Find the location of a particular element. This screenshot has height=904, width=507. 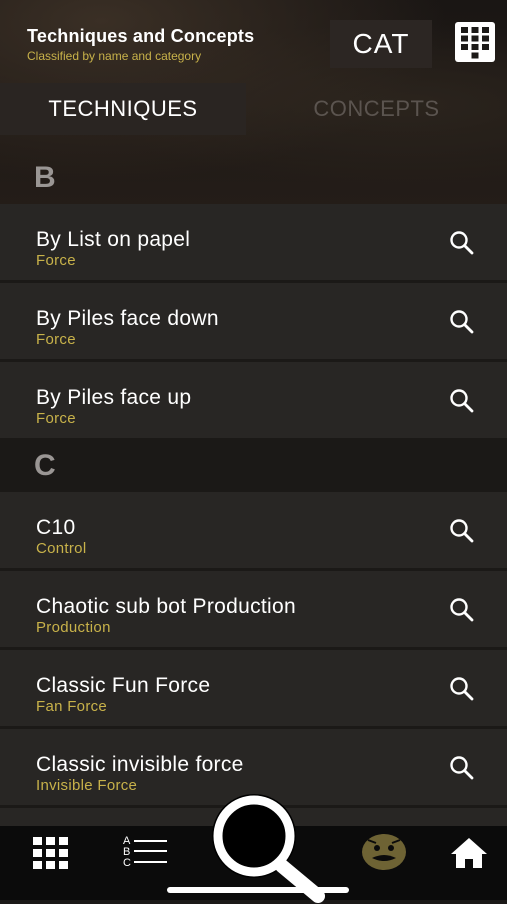

item-name: By Piles face down is located at coordinates (127, 318).